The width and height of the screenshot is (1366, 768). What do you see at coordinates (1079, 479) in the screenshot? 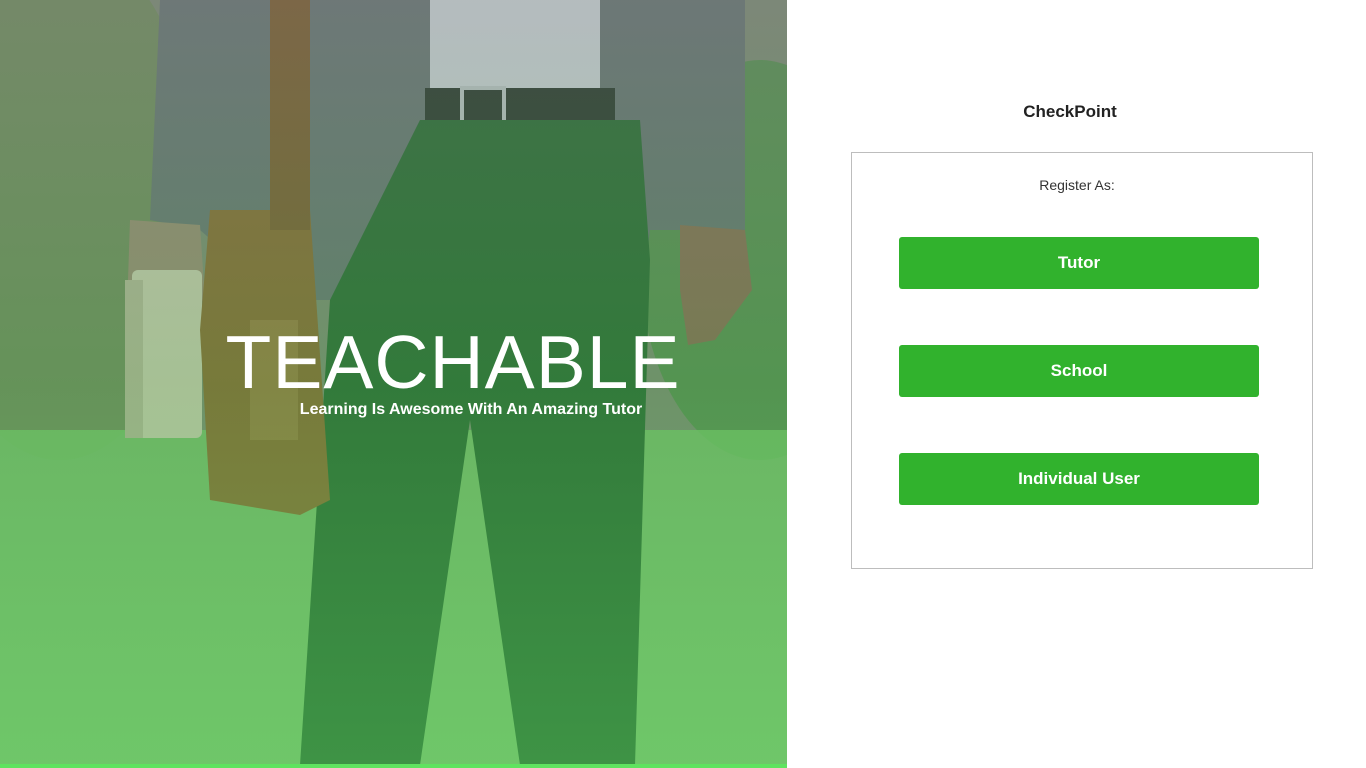
I see `register-individual-user-button: Individual User` at bounding box center [1079, 479].